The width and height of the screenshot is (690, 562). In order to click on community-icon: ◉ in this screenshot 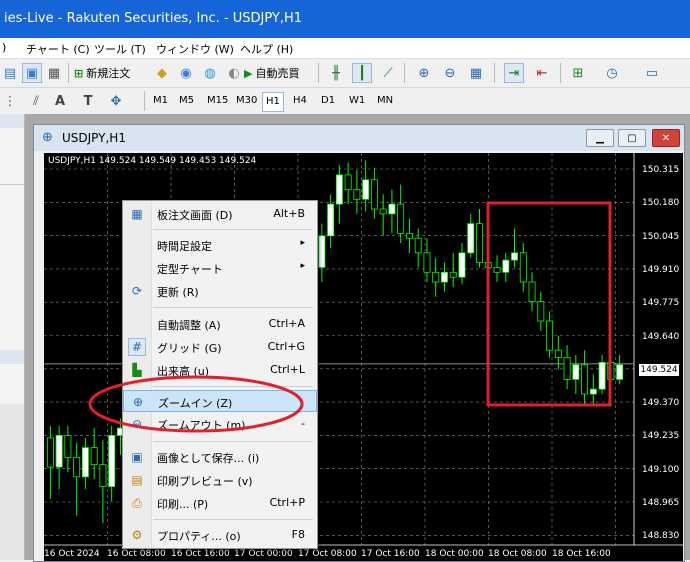, I will do `click(186, 73)`.